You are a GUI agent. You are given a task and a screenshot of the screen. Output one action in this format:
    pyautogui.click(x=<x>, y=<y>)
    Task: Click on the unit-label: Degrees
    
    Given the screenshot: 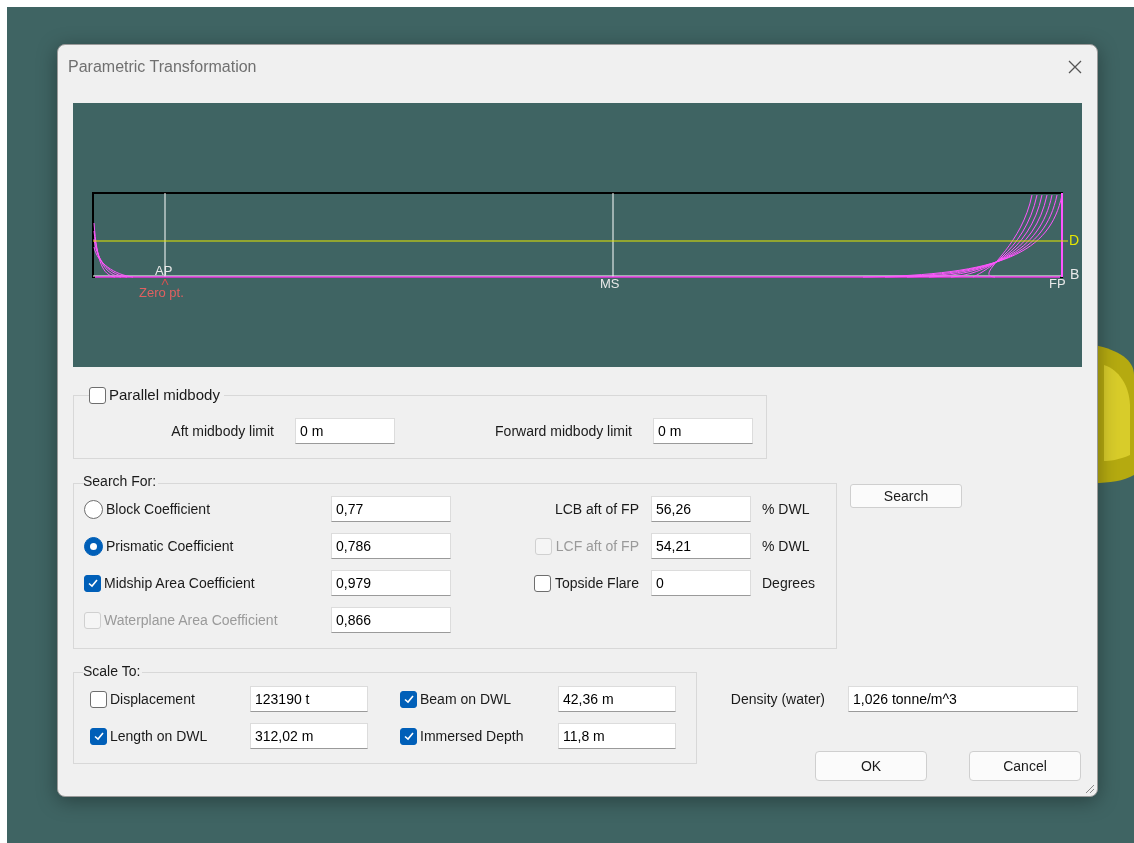 What is the action you would take?
    pyautogui.click(x=788, y=583)
    